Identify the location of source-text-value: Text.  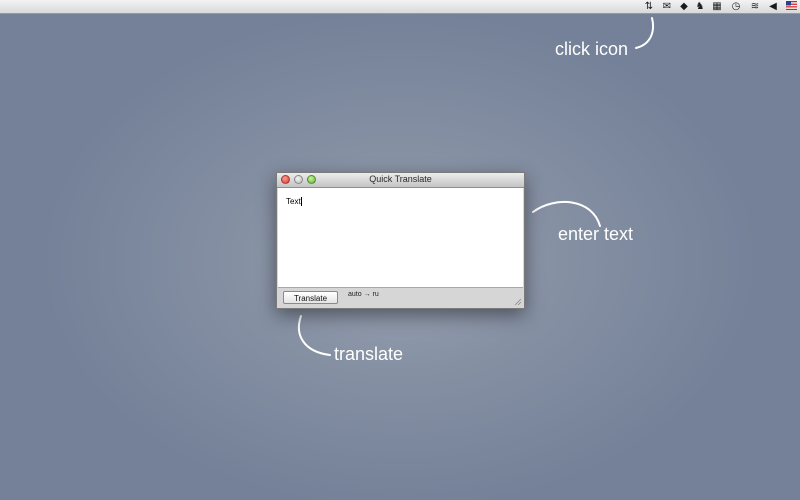
(293, 201).